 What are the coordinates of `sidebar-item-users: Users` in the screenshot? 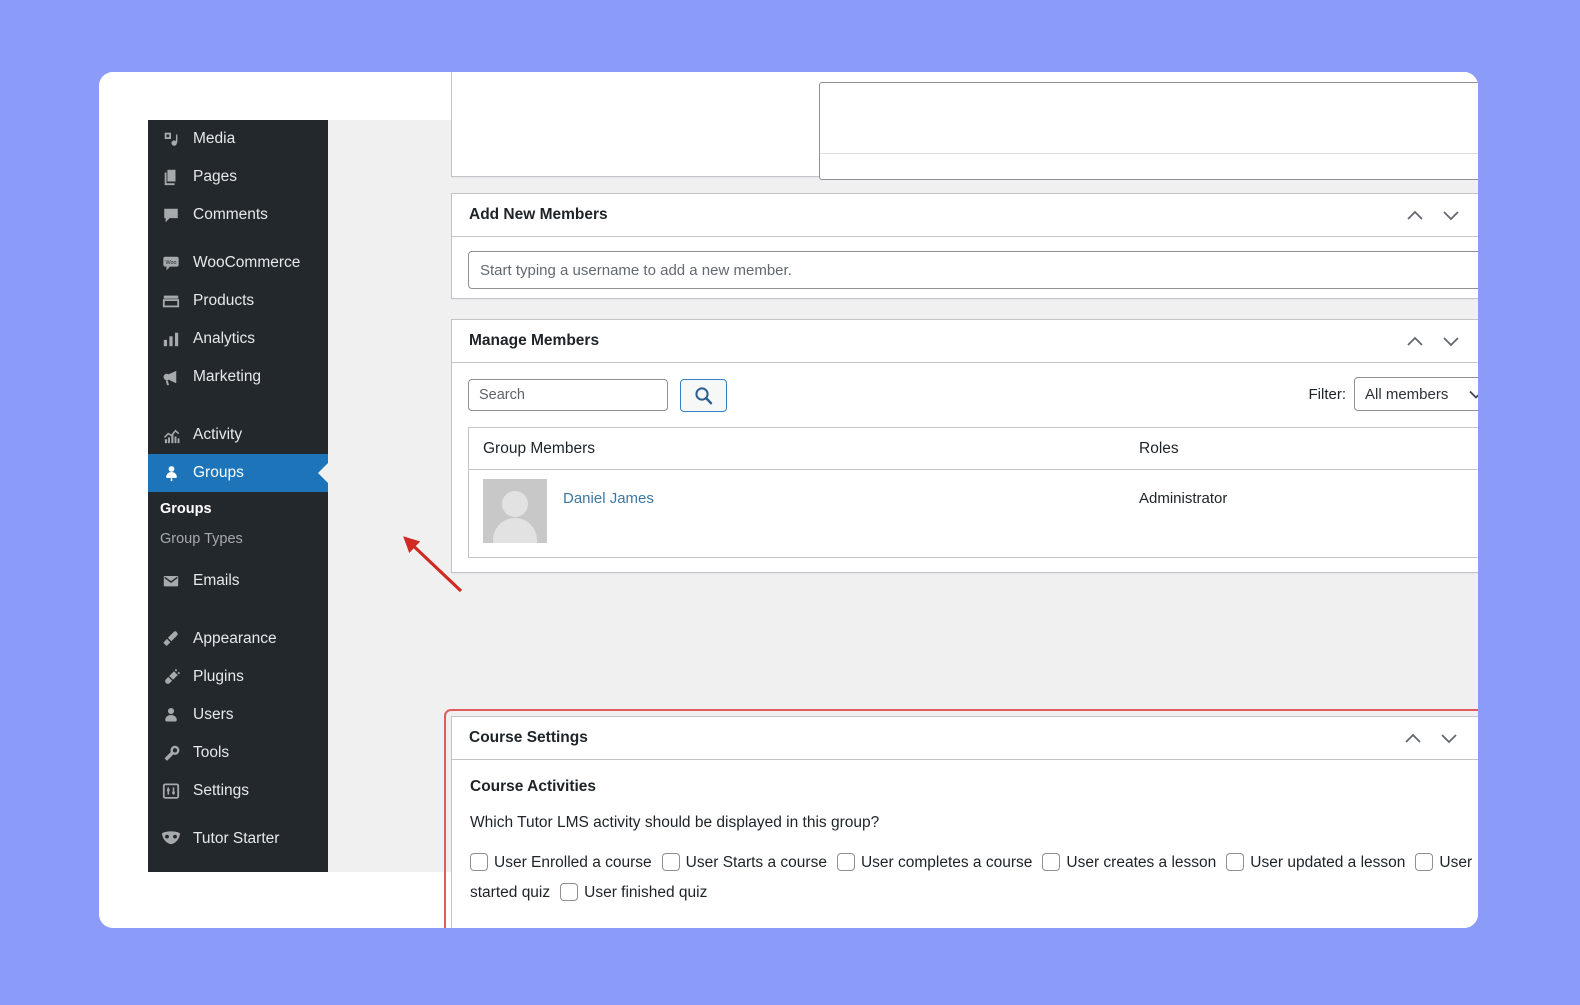 It's located at (238, 715).